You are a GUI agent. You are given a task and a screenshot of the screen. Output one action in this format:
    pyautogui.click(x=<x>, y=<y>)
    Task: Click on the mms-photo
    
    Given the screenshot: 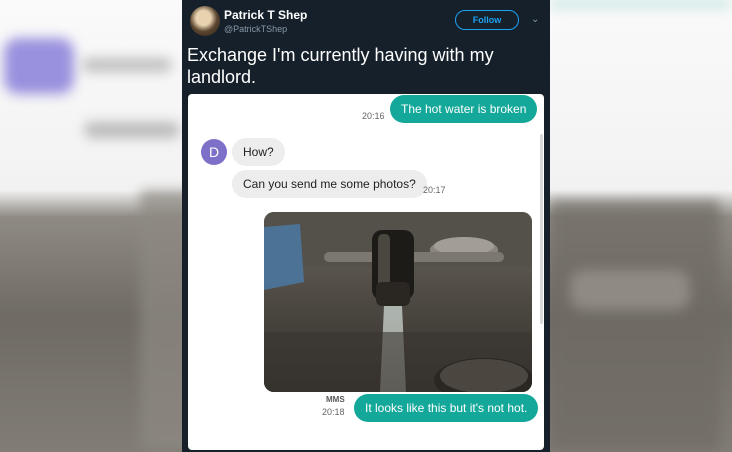 What is the action you would take?
    pyautogui.click(x=398, y=302)
    